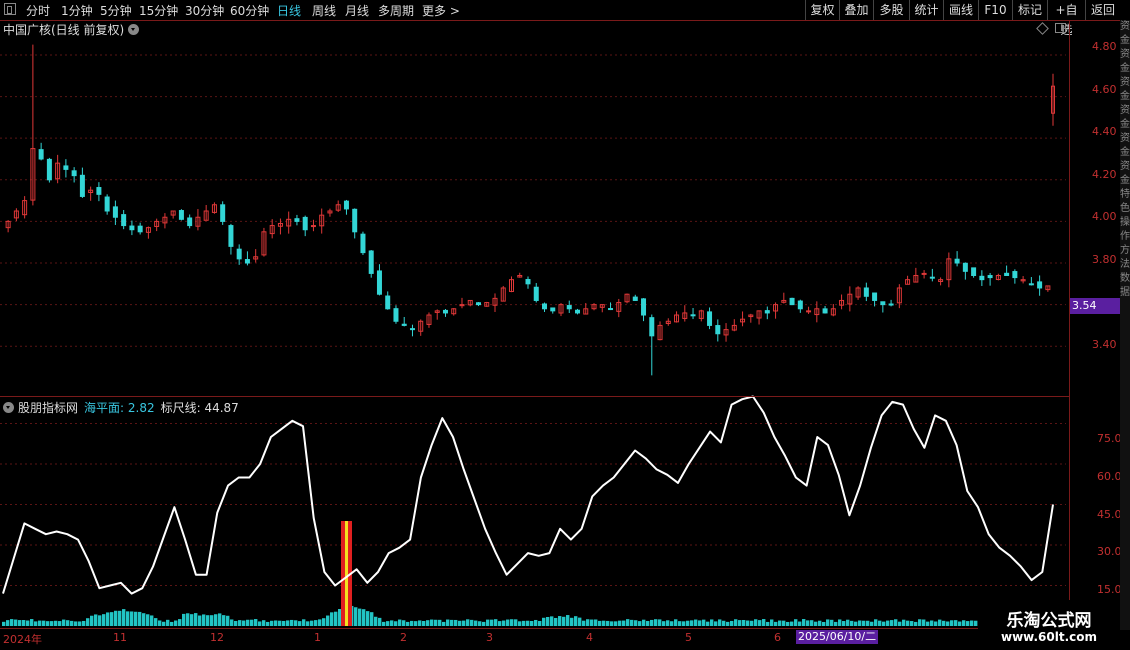  What do you see at coordinates (77, 10) in the screenshot?
I see `period-1min: 1分钟` at bounding box center [77, 10].